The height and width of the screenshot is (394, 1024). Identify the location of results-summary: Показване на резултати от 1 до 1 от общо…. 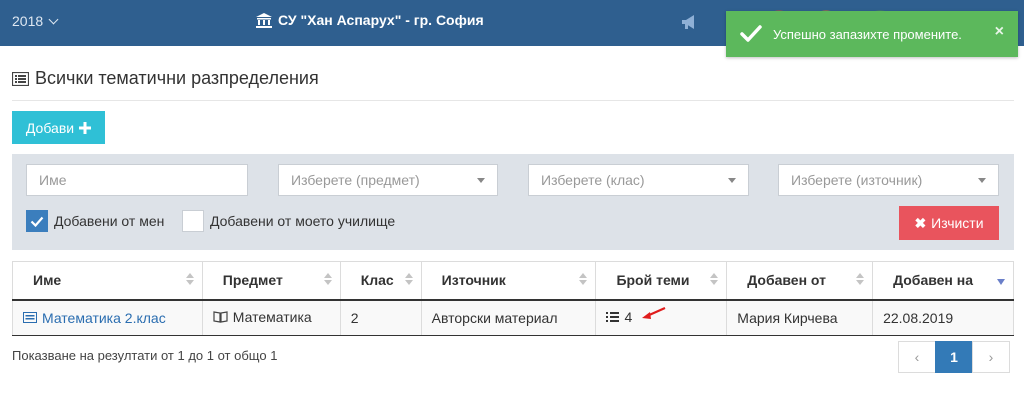
(145, 355).